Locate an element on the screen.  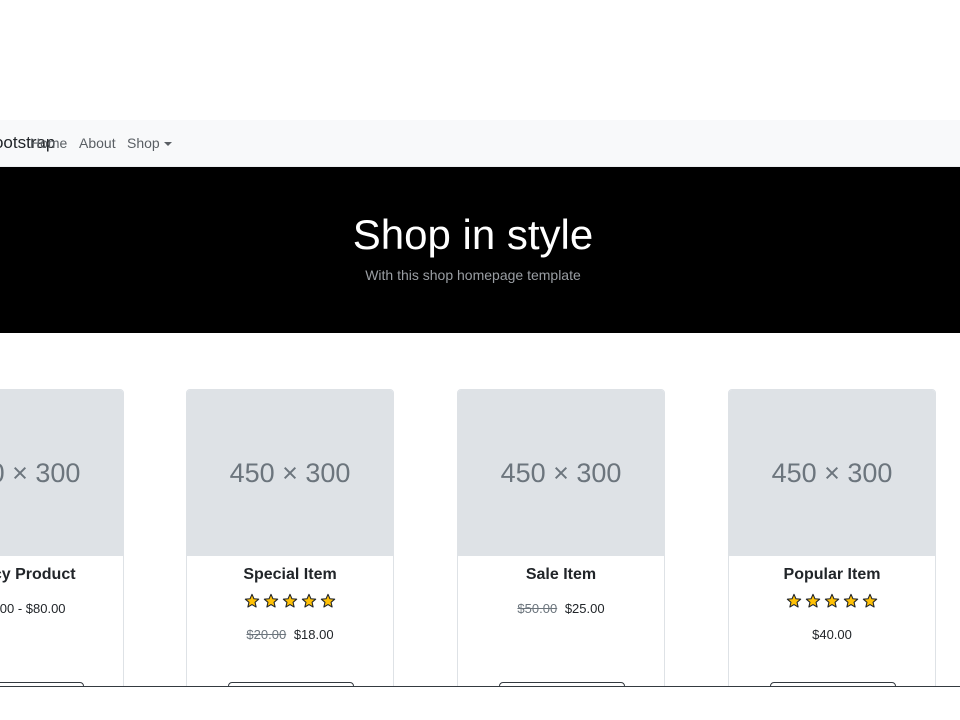
product-price: $40.00 - $80.00 is located at coordinates (61, 608).